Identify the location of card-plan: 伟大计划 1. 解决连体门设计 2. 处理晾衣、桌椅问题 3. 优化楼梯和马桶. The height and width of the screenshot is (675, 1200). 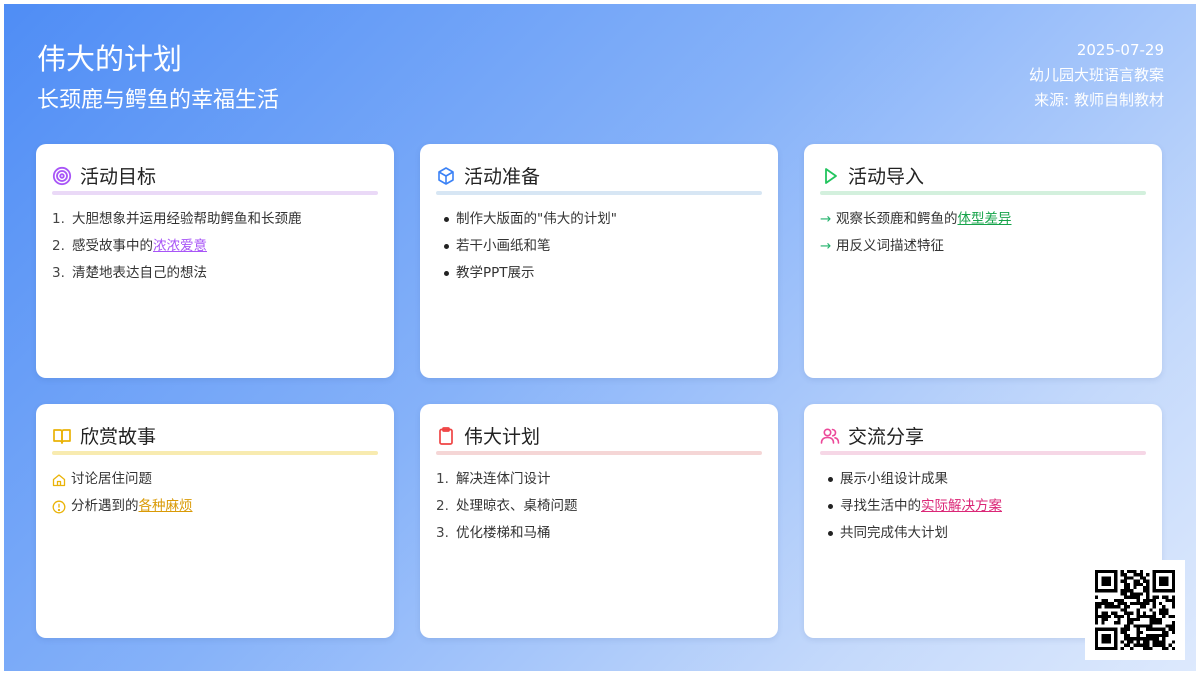
(599, 521).